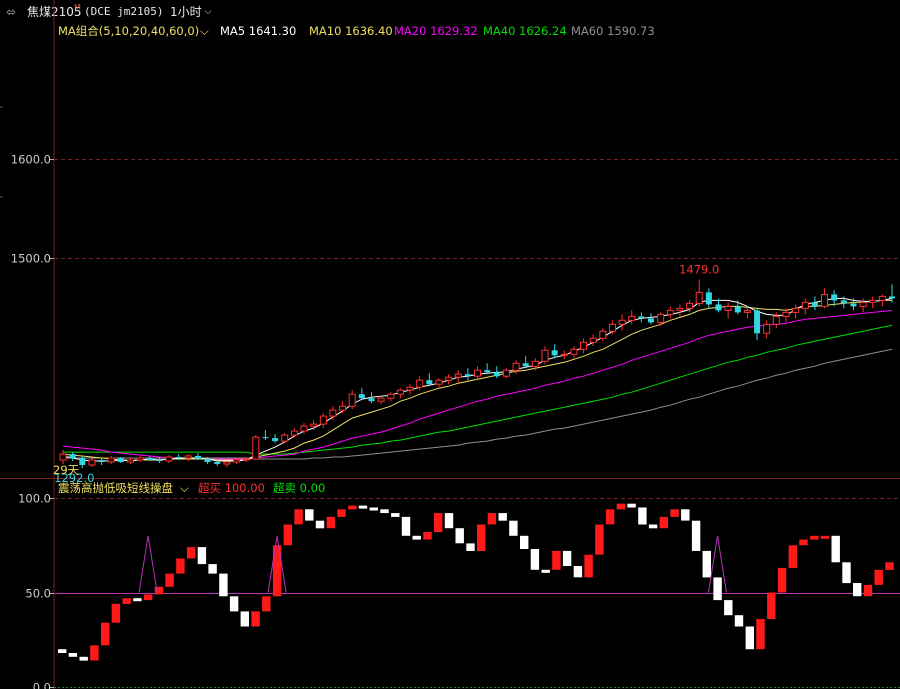 This screenshot has width=900, height=689. Describe the element at coordinates (258, 31) in the screenshot. I see `ma-legend-item: MA5 1641.30` at that location.